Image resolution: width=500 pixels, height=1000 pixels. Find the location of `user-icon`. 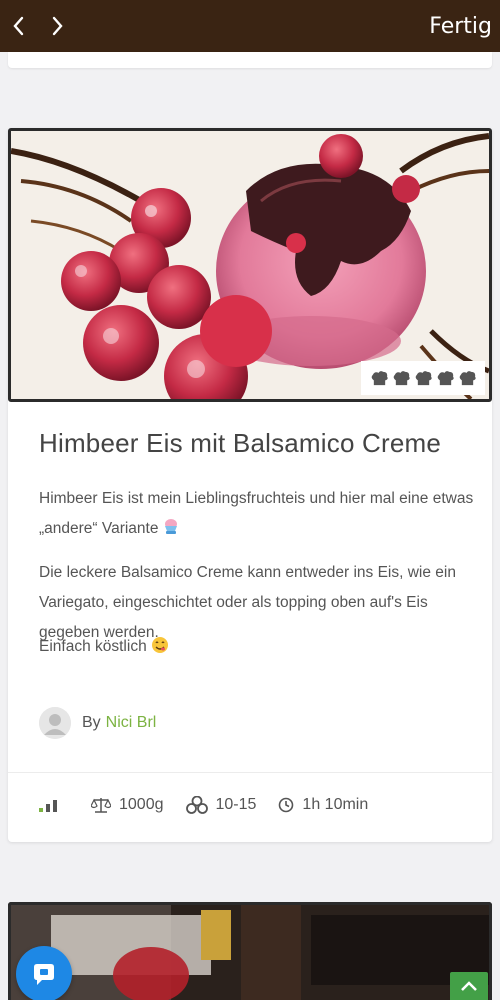

user-icon is located at coordinates (55, 723).